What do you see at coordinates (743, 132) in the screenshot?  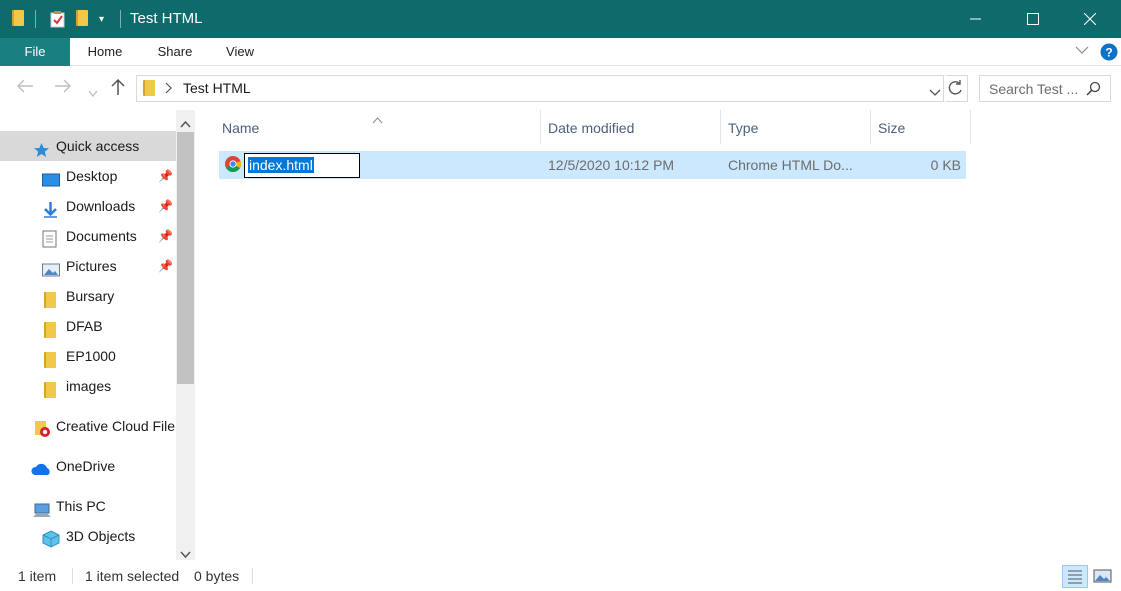 I see `column-header-type: Type` at bounding box center [743, 132].